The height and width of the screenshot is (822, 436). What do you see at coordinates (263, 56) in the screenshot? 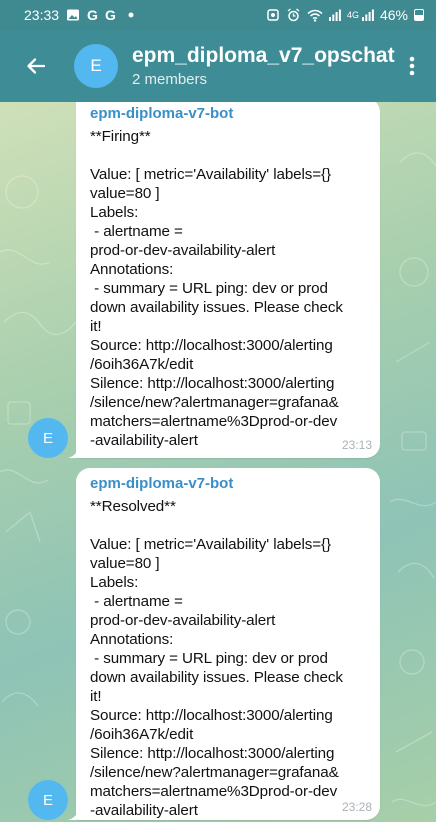
I see `chat-title: epm_diploma_v7_opschat` at bounding box center [263, 56].